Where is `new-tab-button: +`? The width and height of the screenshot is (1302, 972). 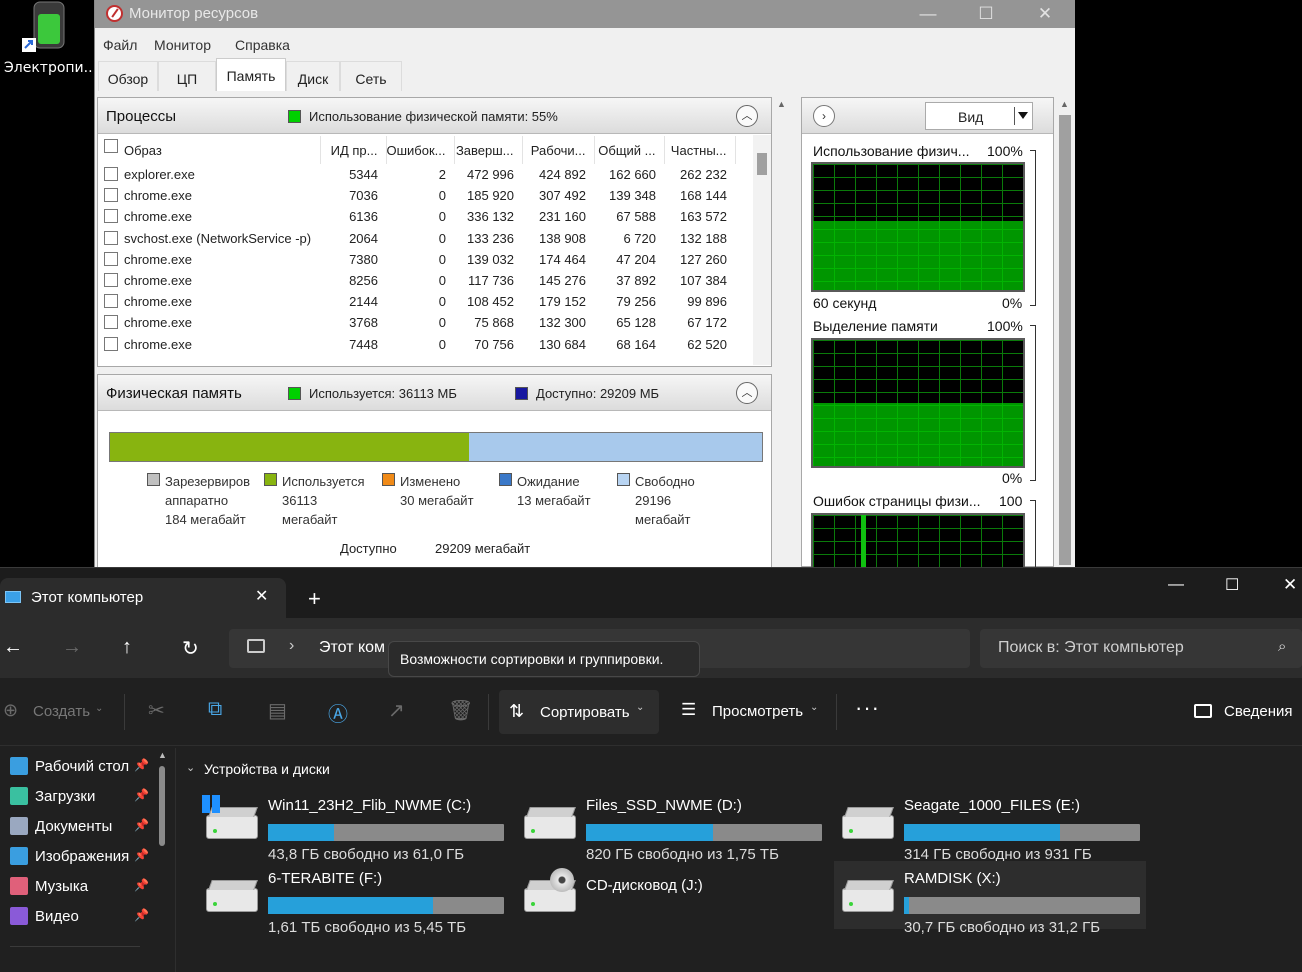 new-tab-button: + is located at coordinates (314, 599).